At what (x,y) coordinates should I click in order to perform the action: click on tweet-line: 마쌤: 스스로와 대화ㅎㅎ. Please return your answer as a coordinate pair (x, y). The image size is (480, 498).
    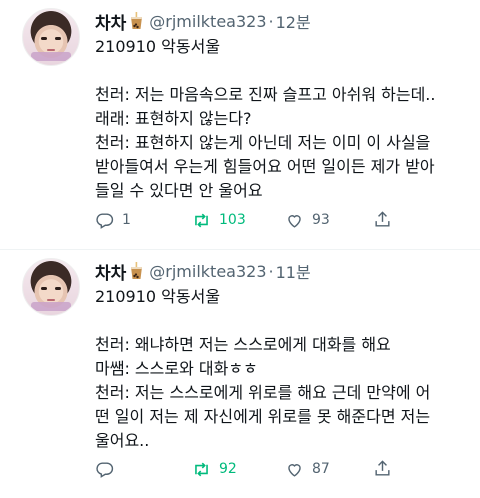
    Looking at the image, I should click on (176, 368).